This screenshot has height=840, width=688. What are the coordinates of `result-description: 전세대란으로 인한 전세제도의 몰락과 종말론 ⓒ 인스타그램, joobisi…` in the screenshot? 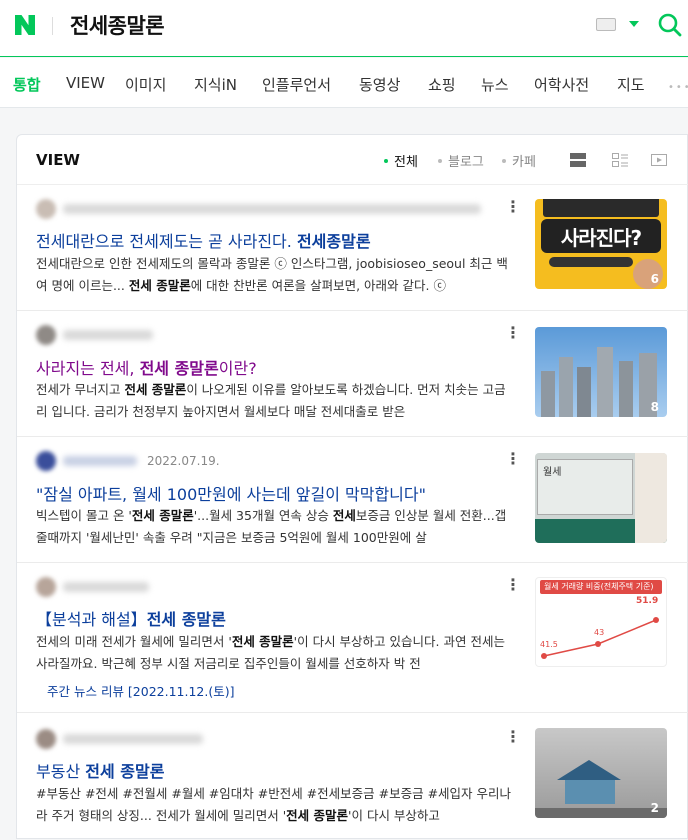 It's located at (272, 274).